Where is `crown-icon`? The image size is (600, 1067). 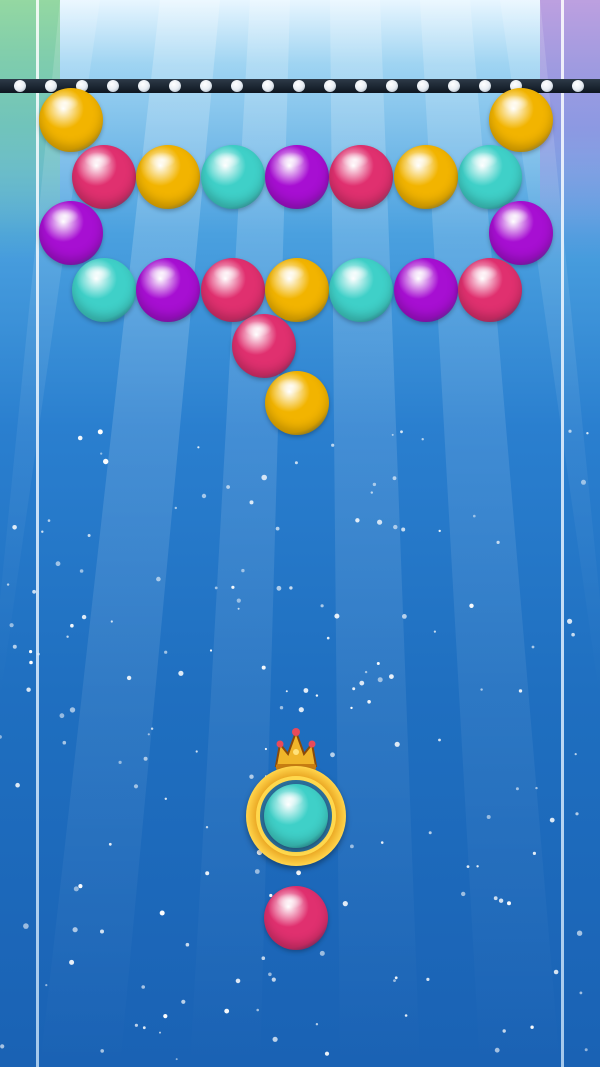
crown-icon is located at coordinates (296, 749).